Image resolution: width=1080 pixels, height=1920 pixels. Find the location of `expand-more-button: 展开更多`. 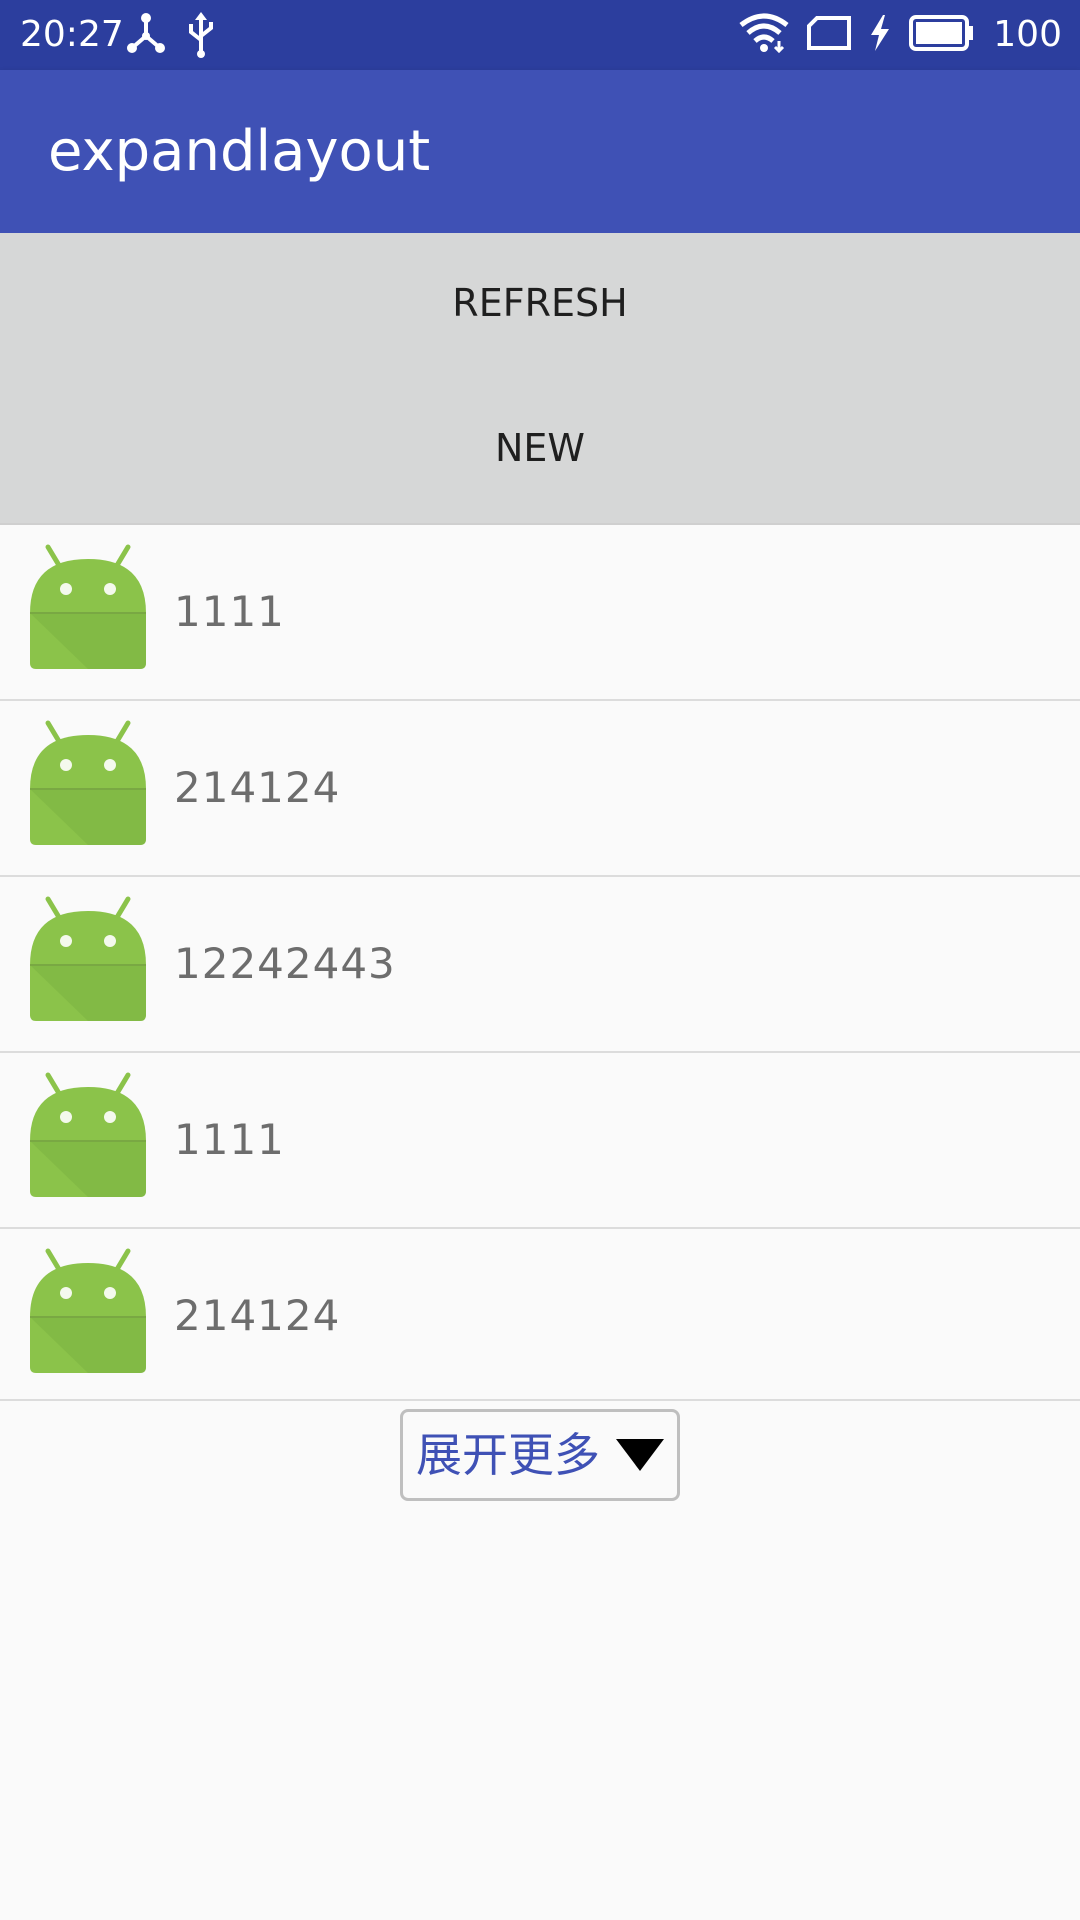

expand-more-button: 展开更多 is located at coordinates (540, 1455).